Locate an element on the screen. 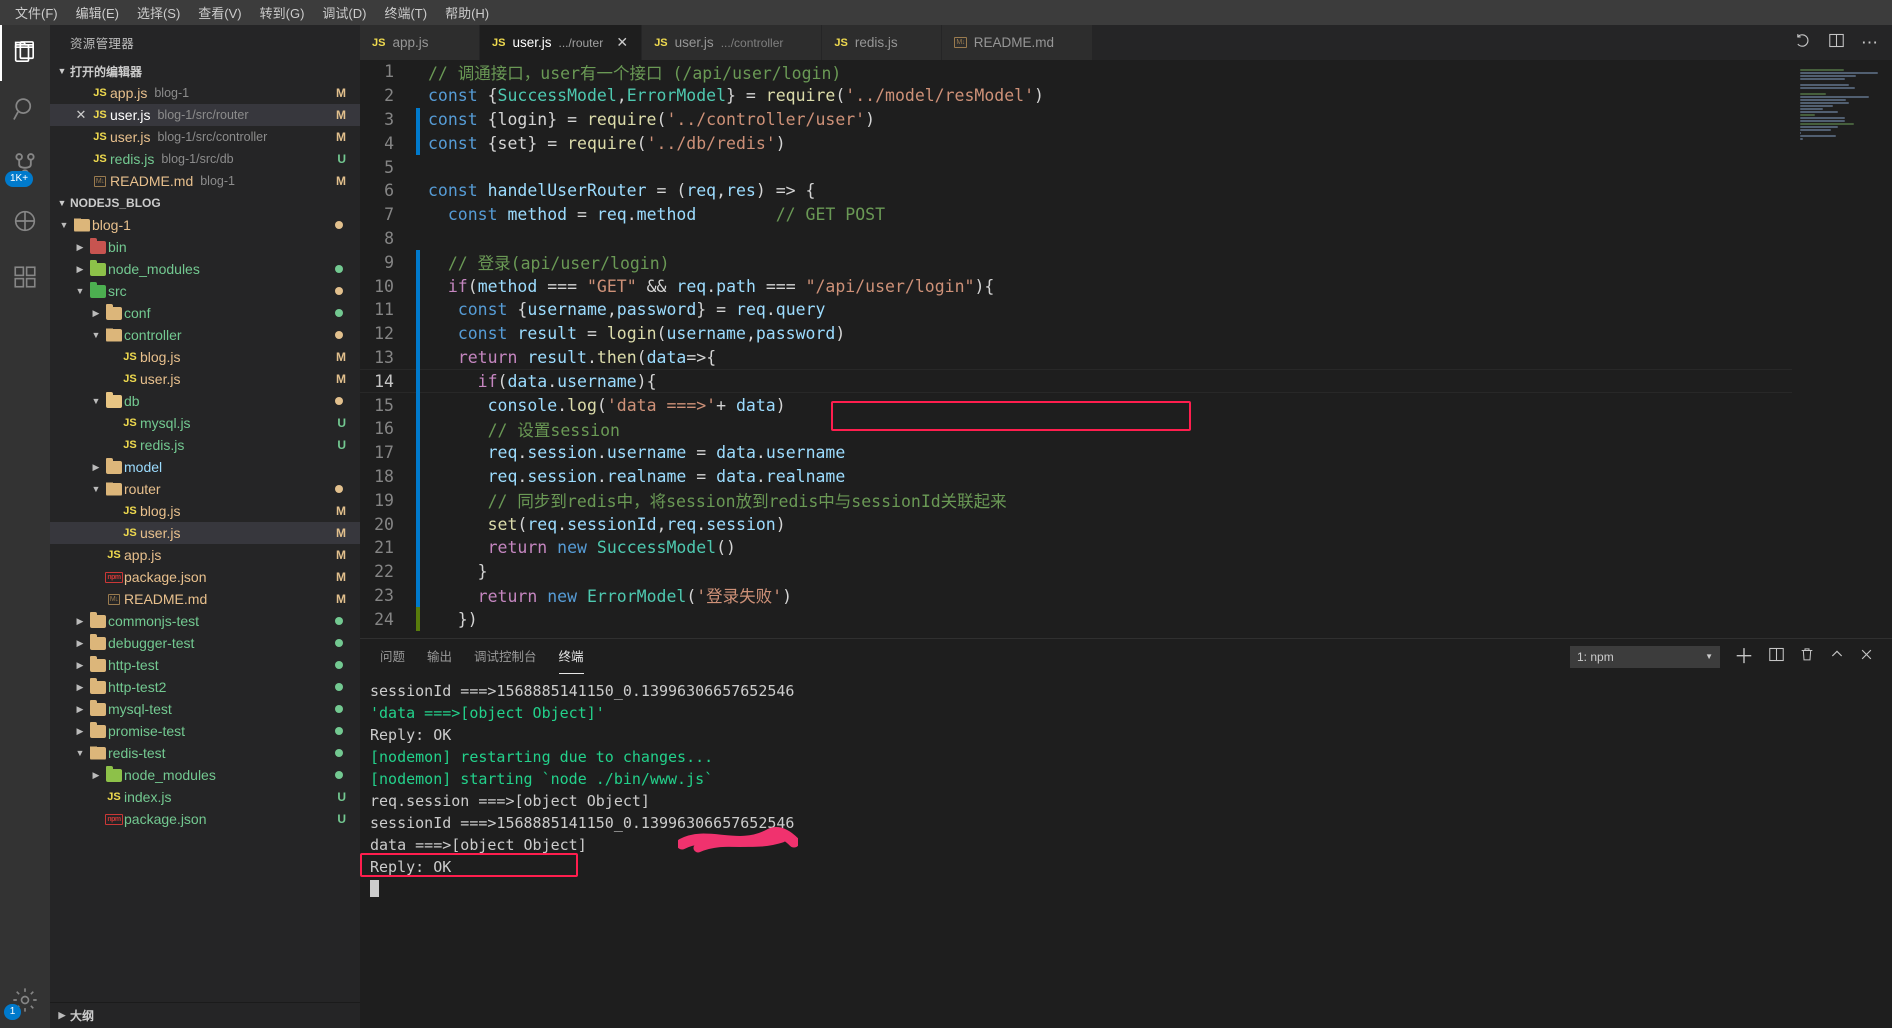 Image resolution: width=1892 pixels, height=1028 pixels. open-editor-item: ✕M↓README.md blog-1 M is located at coordinates (205, 181).